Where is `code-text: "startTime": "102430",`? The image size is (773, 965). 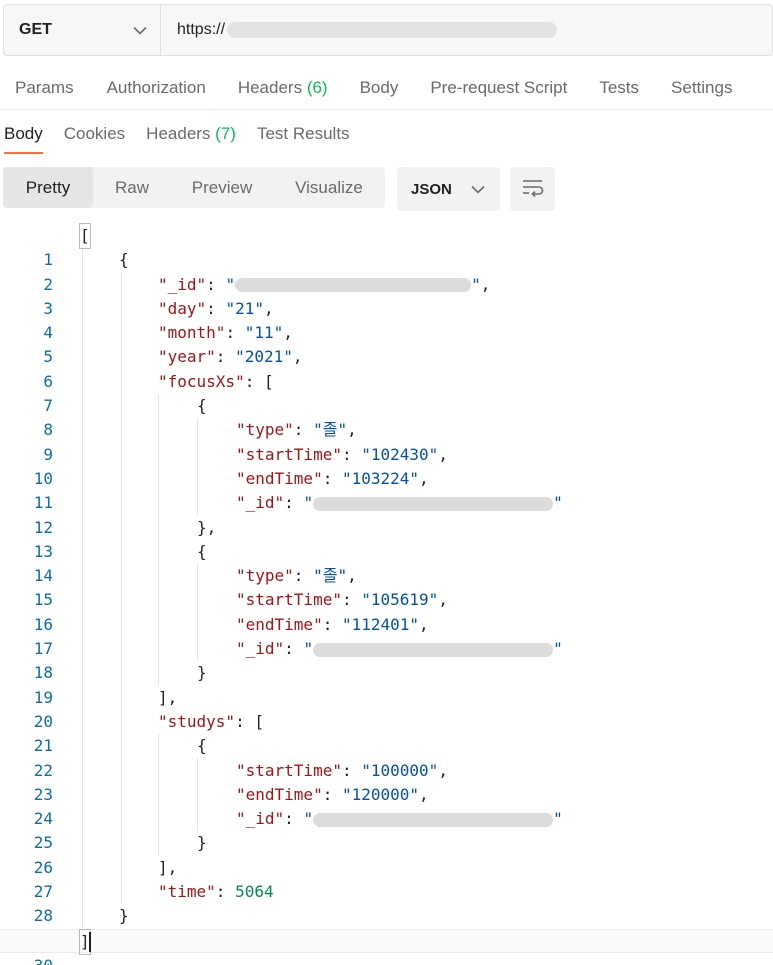 code-text: "startTime": "102430", is located at coordinates (342, 454).